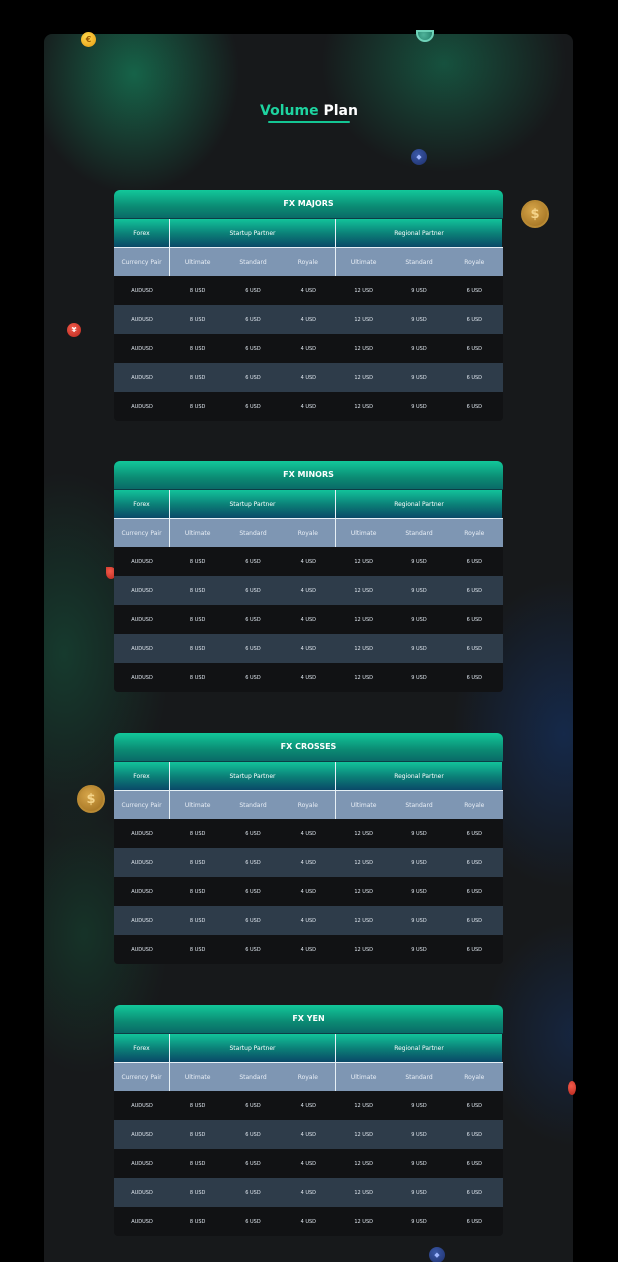  What do you see at coordinates (419, 157) in the screenshot?
I see `ethereum-coin-icon: ◆` at bounding box center [419, 157].